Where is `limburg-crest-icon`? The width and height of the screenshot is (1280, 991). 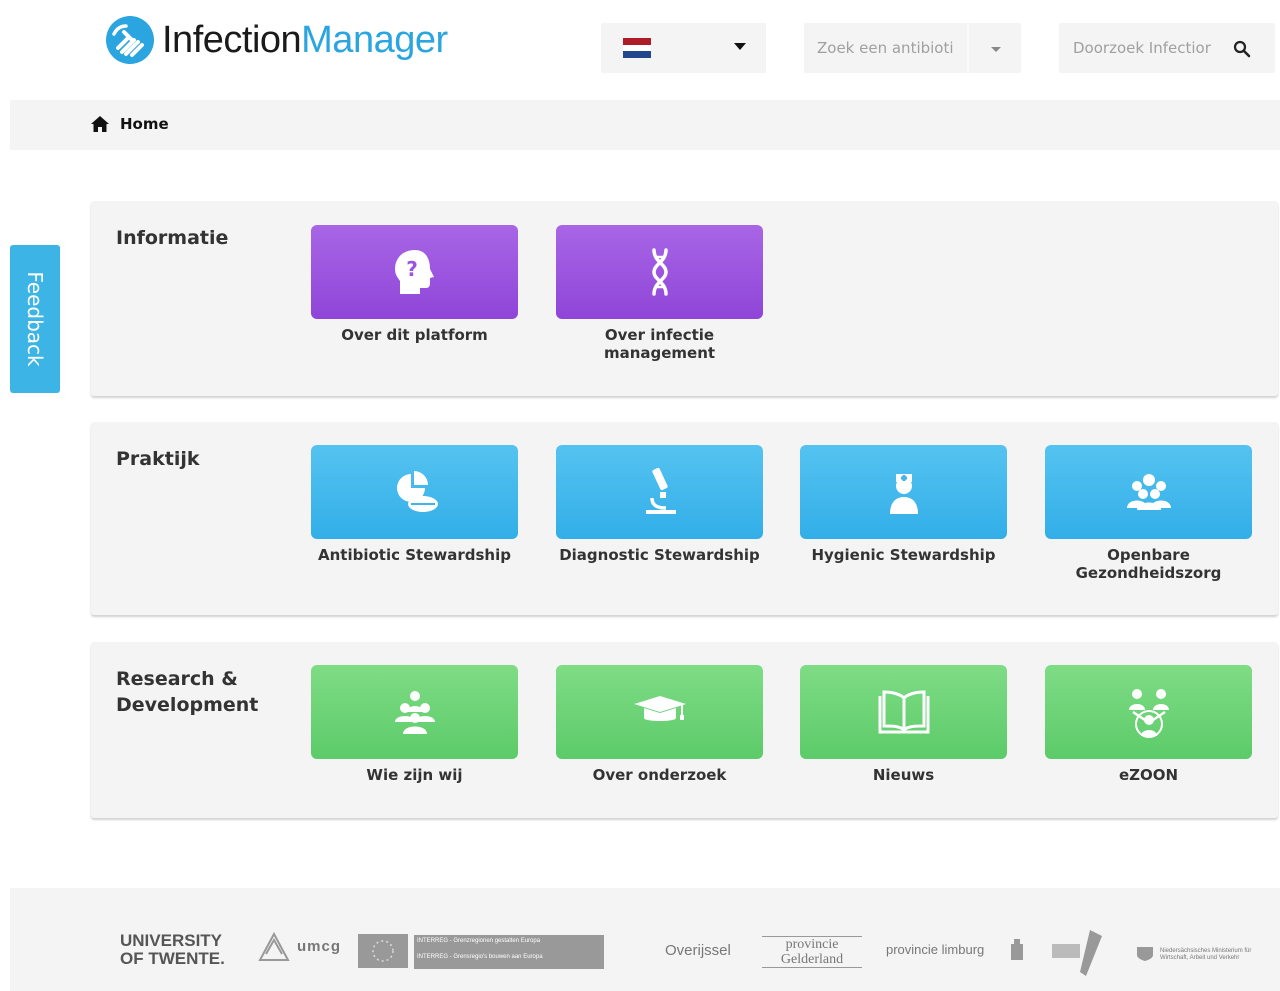
limburg-crest-icon is located at coordinates (1017, 949).